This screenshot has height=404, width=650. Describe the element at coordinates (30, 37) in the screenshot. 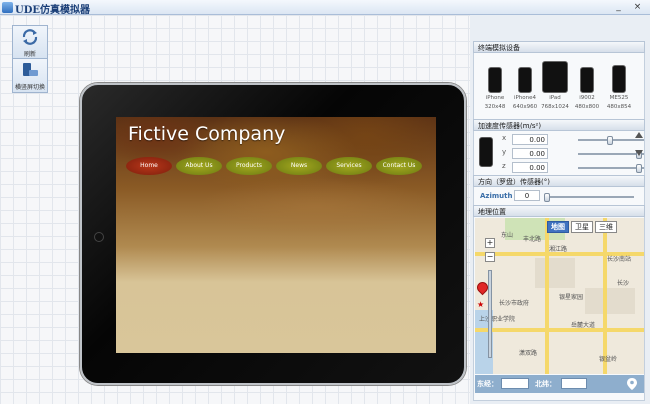

I see `refresh-icon` at that location.